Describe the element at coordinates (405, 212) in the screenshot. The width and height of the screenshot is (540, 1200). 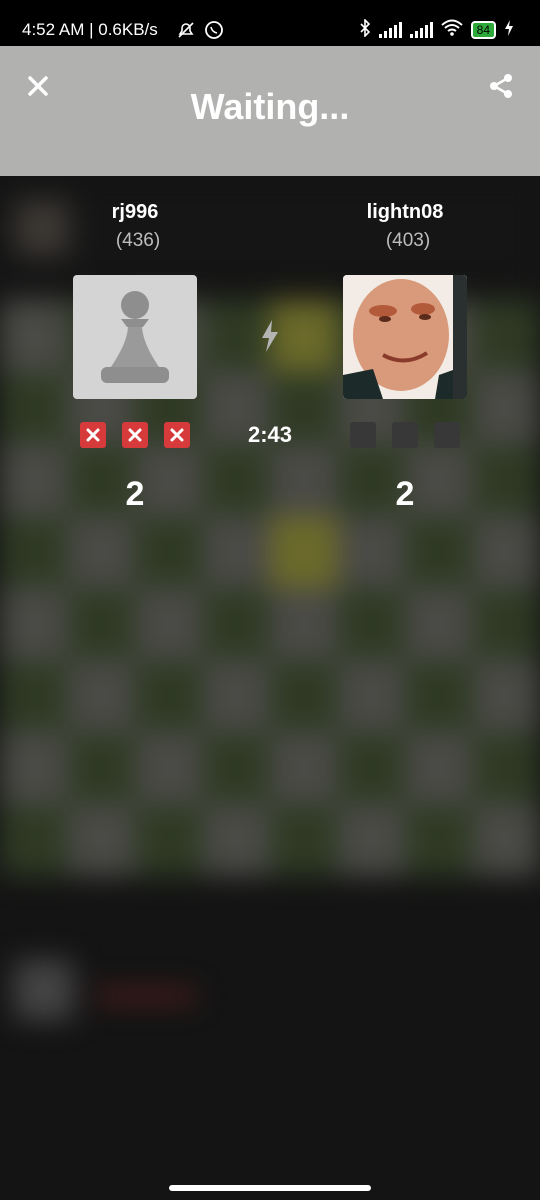
I see `right-player-name: lightn08` at that location.